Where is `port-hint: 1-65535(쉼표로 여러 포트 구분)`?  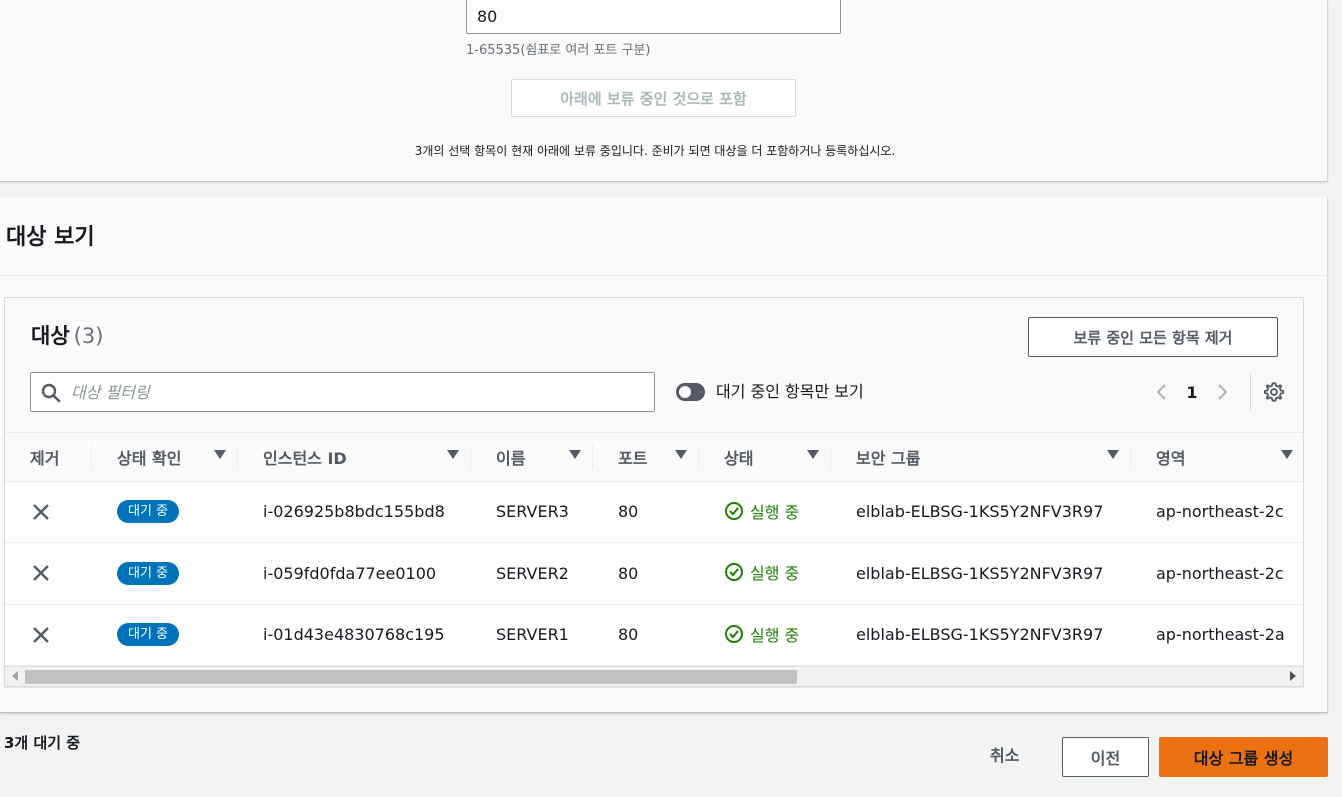 port-hint: 1-65535(쉼표로 여러 포트 구분) is located at coordinates (558, 50).